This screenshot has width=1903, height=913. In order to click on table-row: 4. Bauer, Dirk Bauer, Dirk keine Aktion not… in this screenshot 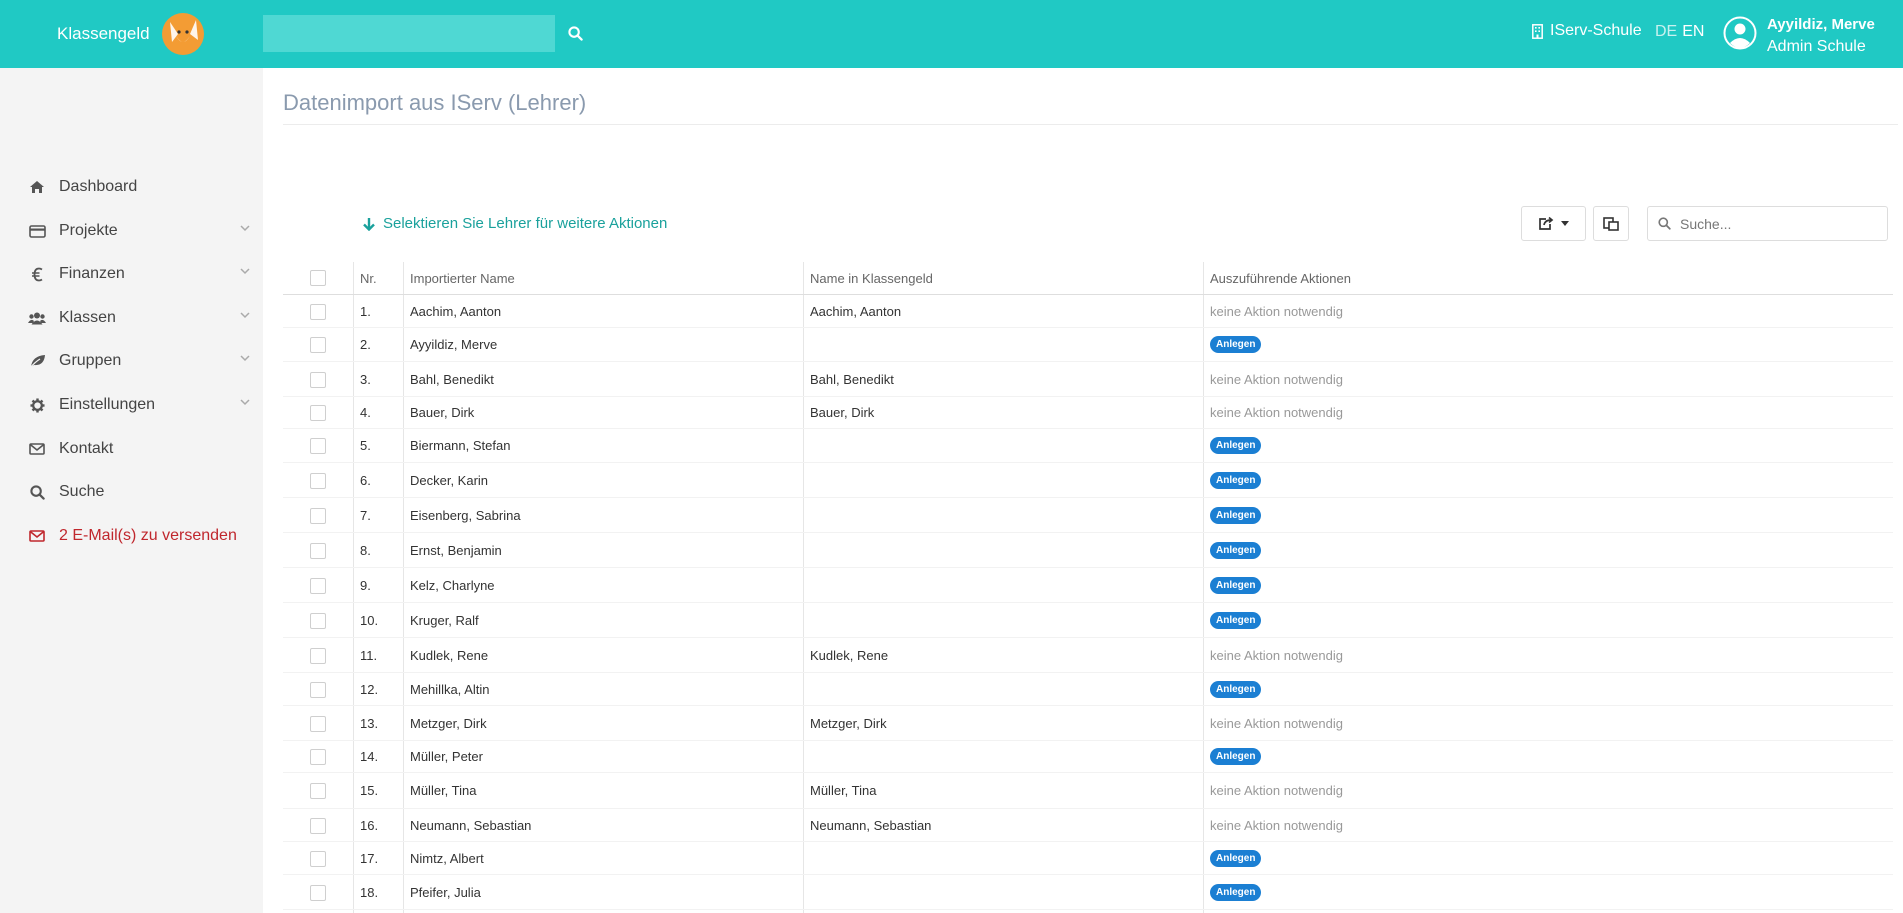, I will do `click(1088, 413)`.